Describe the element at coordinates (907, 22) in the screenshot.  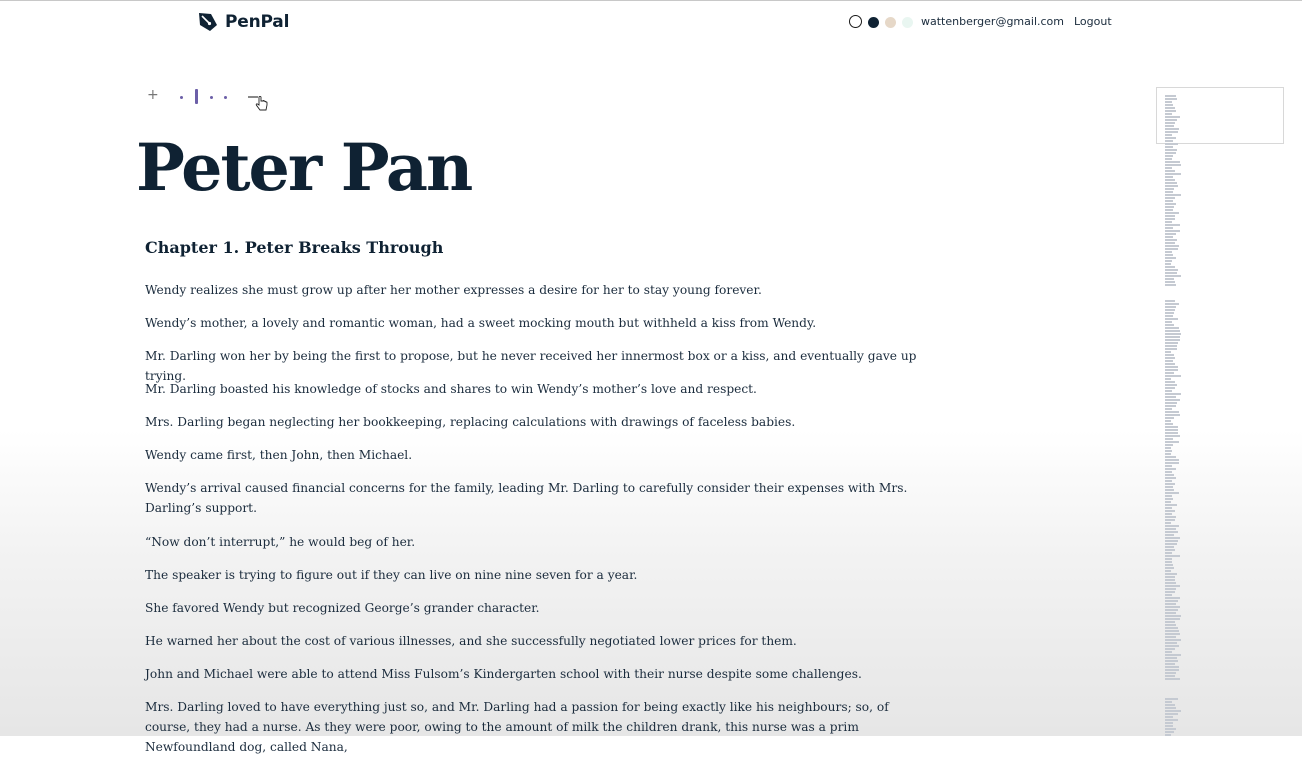
I see `theme-mint-button` at that location.